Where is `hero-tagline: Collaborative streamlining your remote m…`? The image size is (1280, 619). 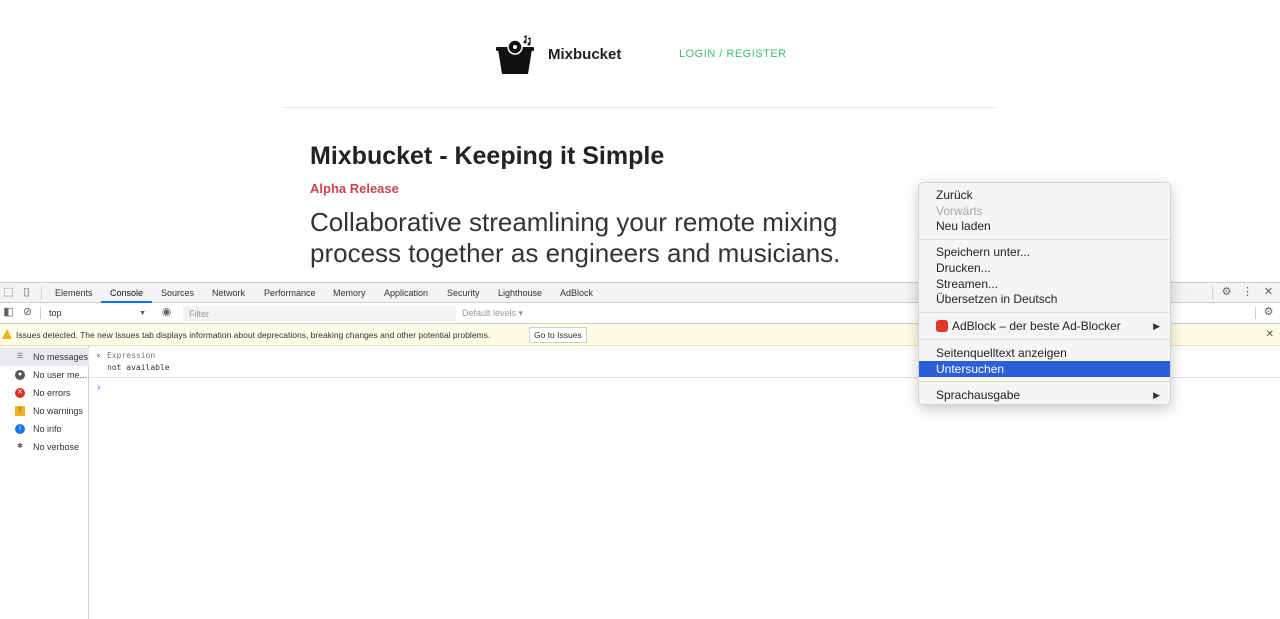 hero-tagline: Collaborative streamlining your remote m… is located at coordinates (575, 237).